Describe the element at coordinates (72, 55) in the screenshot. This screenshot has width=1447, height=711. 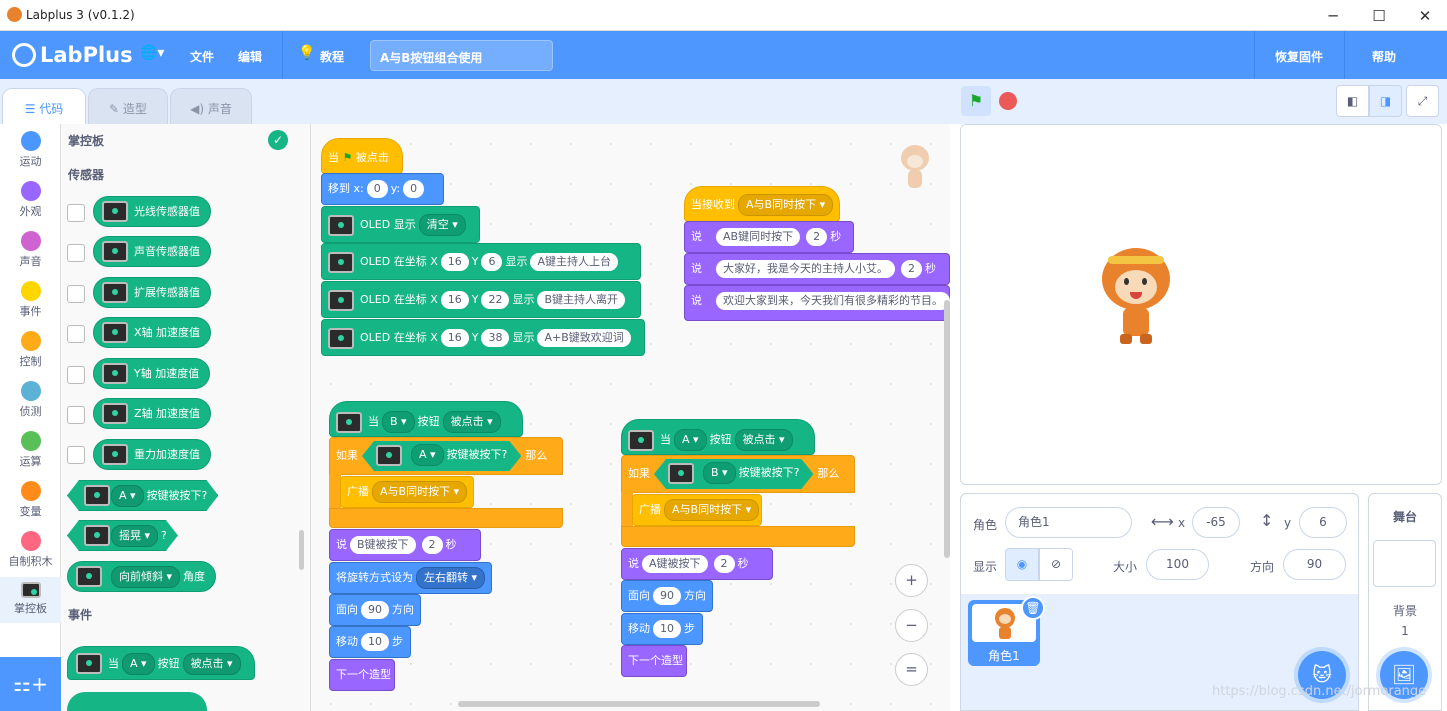
I see `labplus-logo: LabPlus` at that location.